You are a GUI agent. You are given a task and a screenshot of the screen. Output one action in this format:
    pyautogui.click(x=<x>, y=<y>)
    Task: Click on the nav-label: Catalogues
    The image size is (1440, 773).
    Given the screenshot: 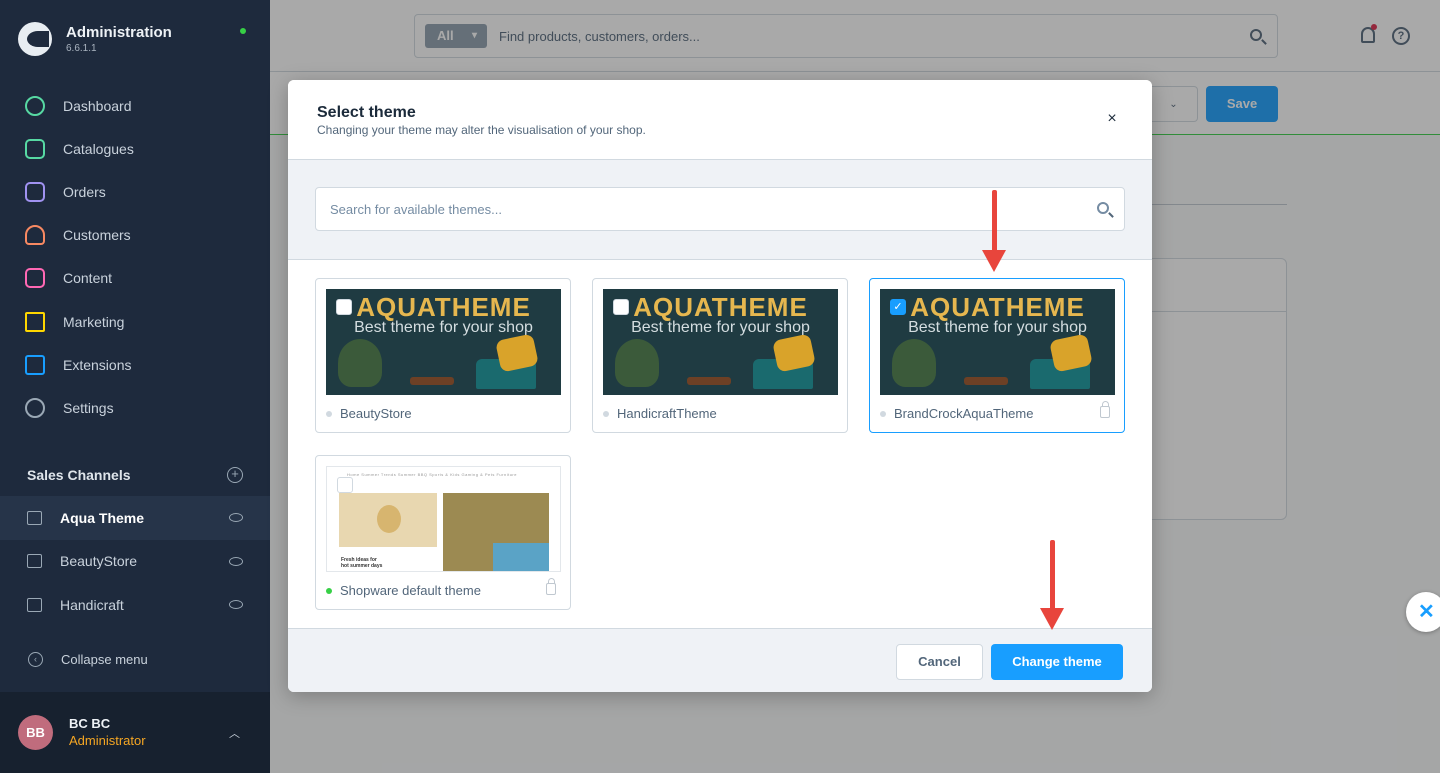 What is the action you would take?
    pyautogui.click(x=98, y=148)
    